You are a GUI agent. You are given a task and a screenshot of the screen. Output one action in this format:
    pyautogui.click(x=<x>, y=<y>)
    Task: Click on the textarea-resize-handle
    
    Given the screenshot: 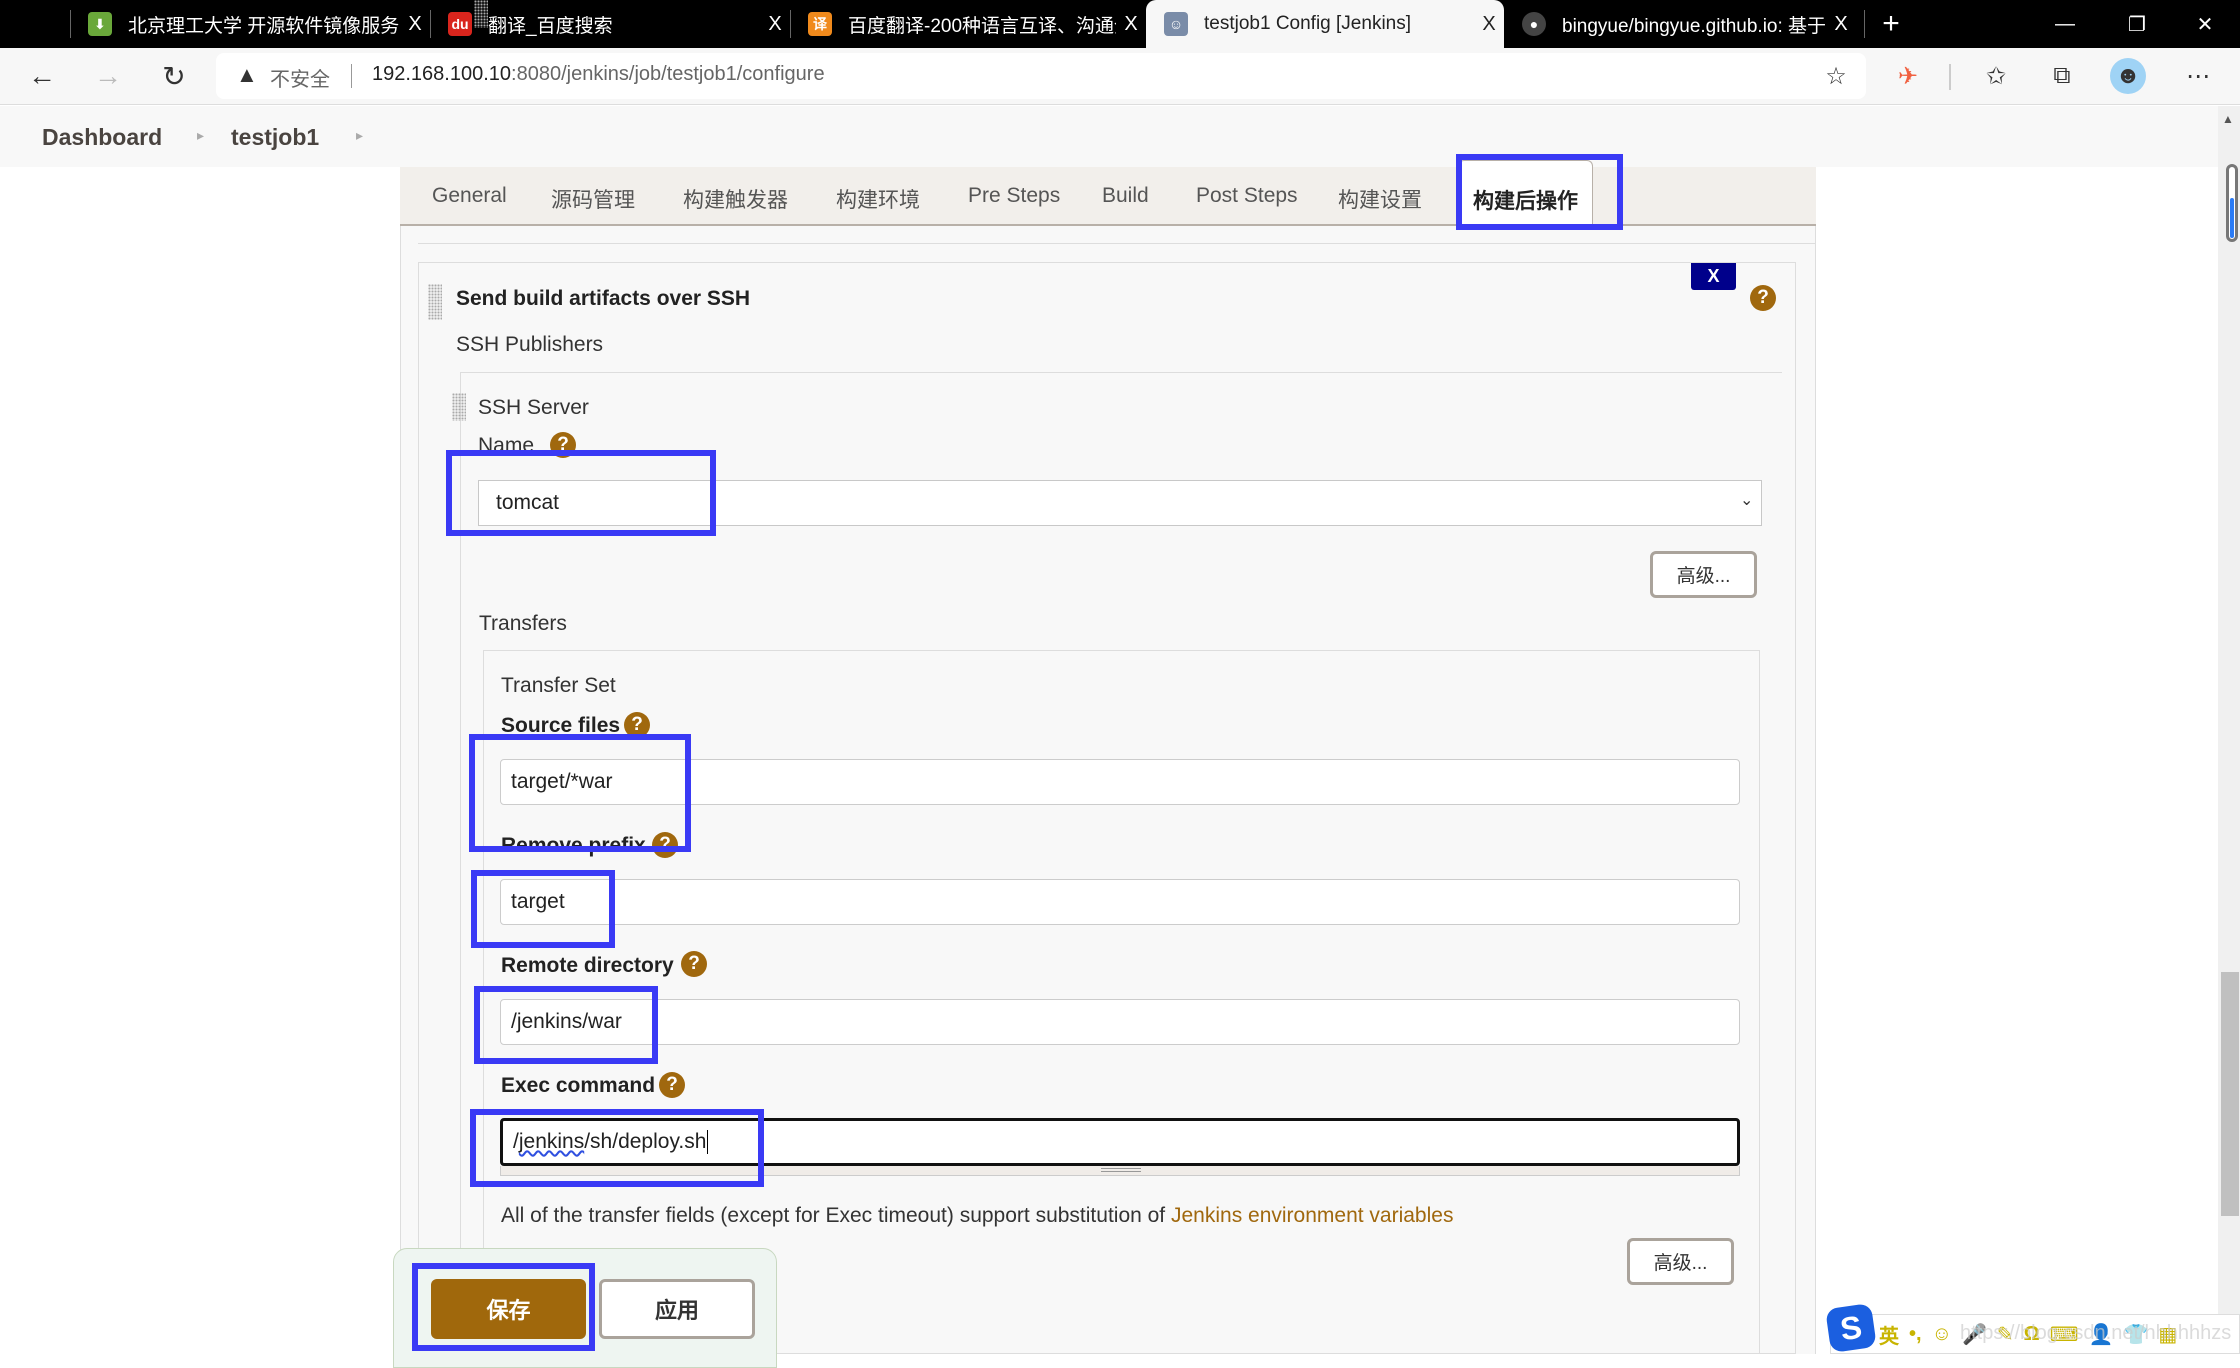 What is the action you would take?
    pyautogui.click(x=1120, y=1171)
    